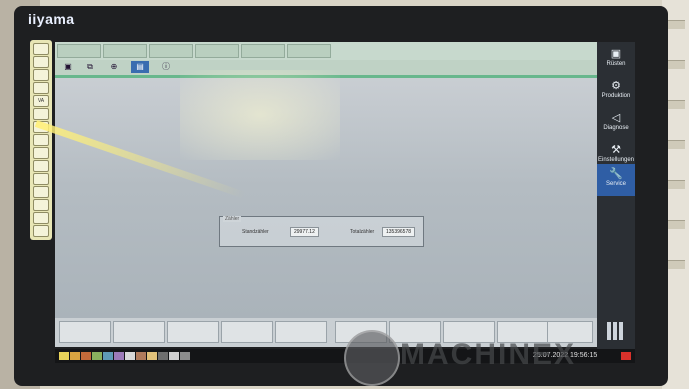  I want to click on nav-label: Diagnose, so click(616, 128).